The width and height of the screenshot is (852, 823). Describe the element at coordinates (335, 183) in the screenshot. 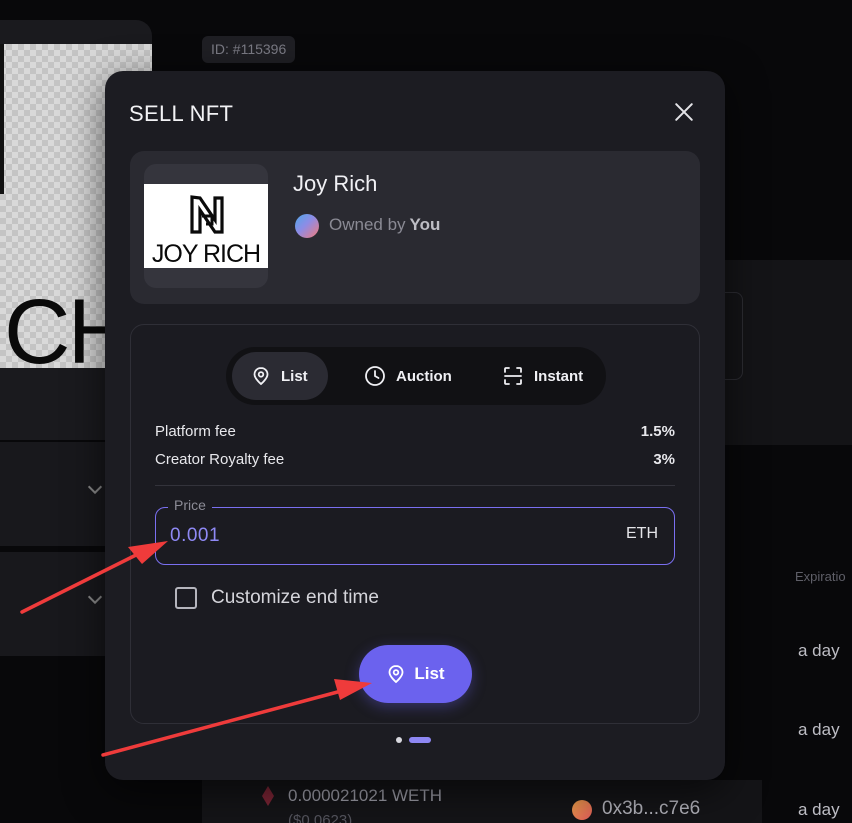

I see `nft-name: Joy Rich` at that location.